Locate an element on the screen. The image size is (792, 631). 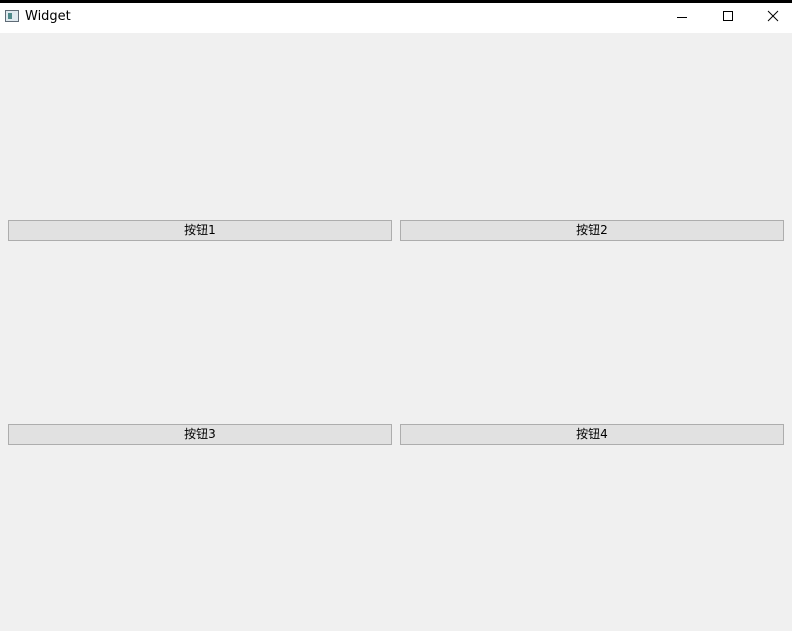
app-icon-glyph is located at coordinates (10, 16).